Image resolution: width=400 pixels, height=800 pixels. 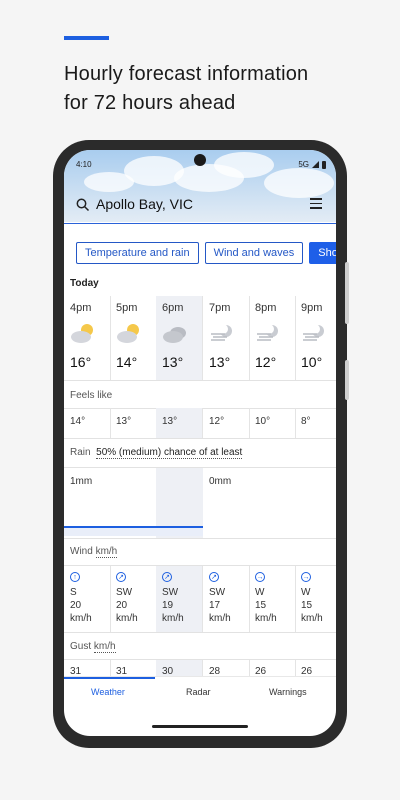 I want to click on power-button, so click(x=347, y=293).